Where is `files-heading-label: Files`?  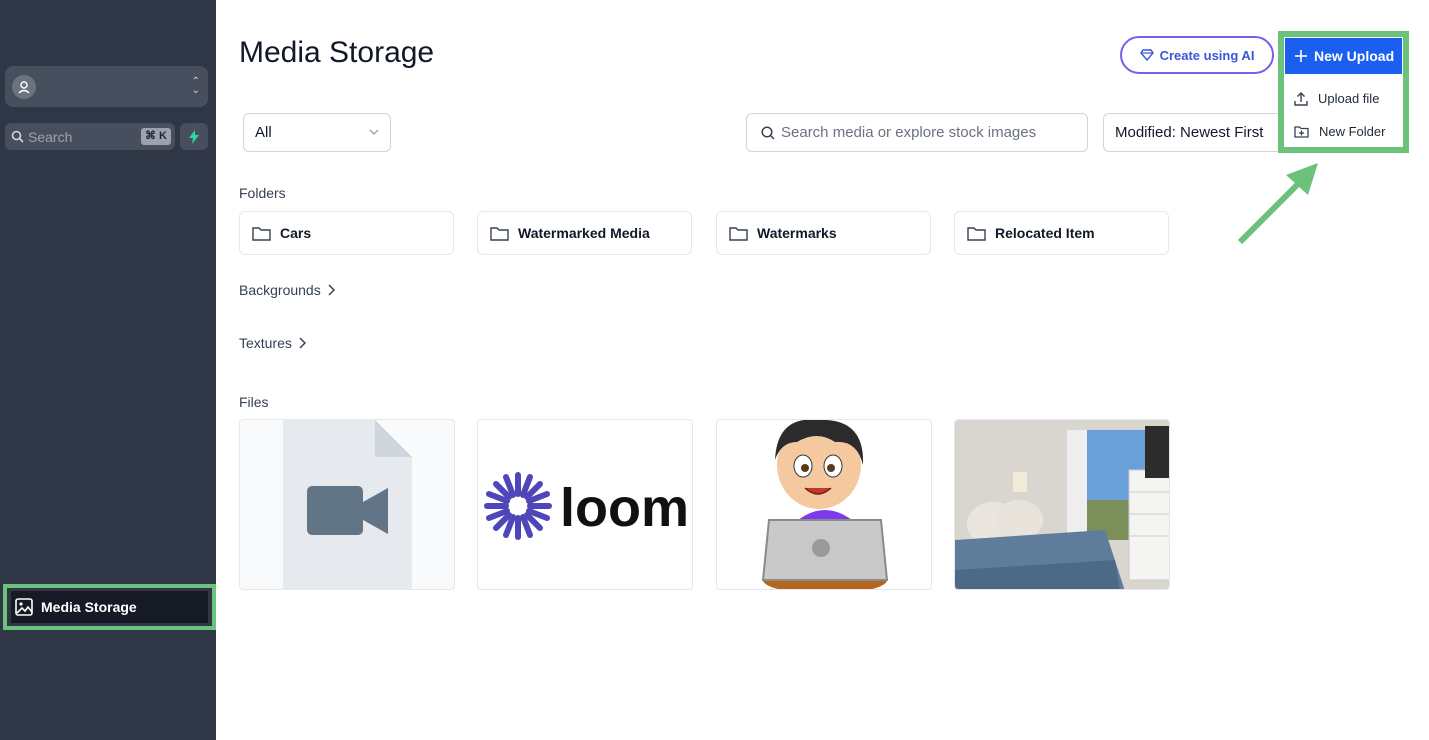
files-heading-label: Files is located at coordinates (254, 402).